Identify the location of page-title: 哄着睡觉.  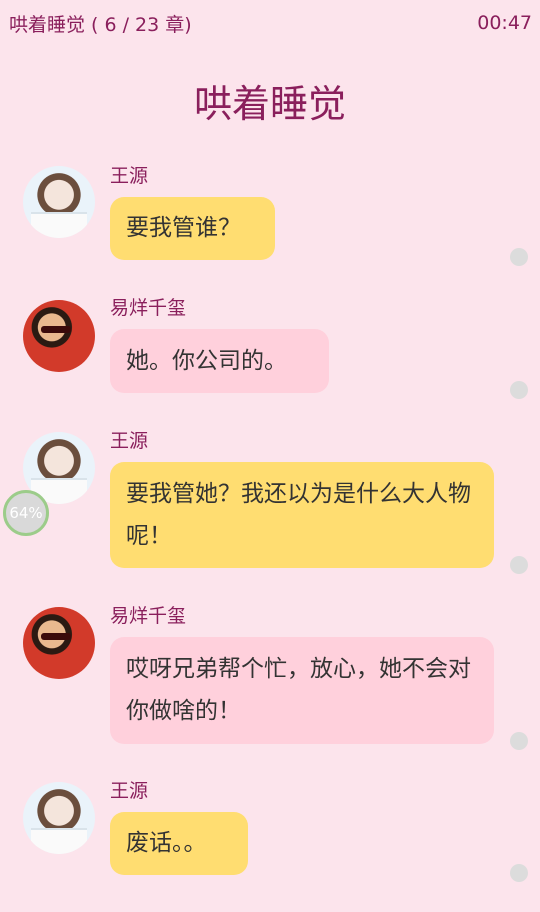
(269, 104).